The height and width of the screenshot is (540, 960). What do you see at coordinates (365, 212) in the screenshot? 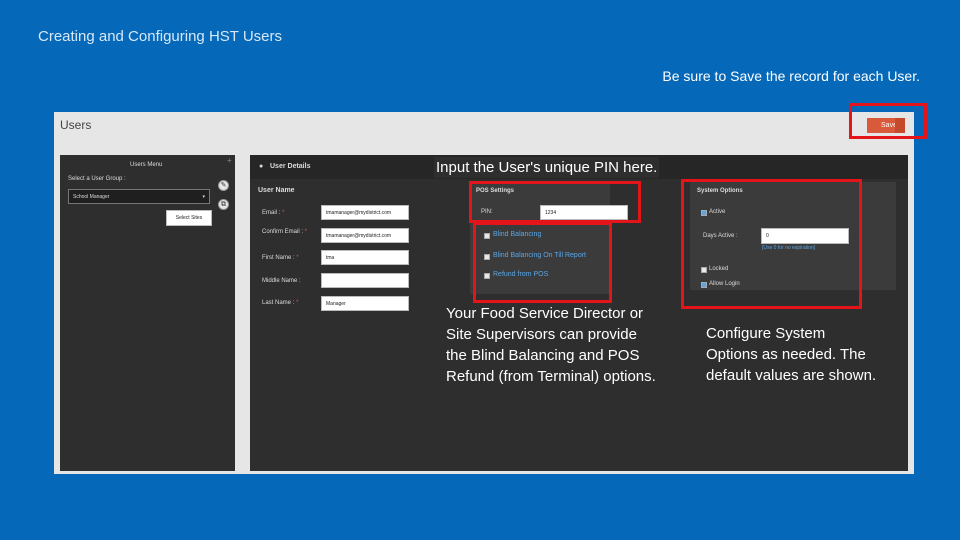
I see `email-field: tmamanager@mydistrict.com` at bounding box center [365, 212].